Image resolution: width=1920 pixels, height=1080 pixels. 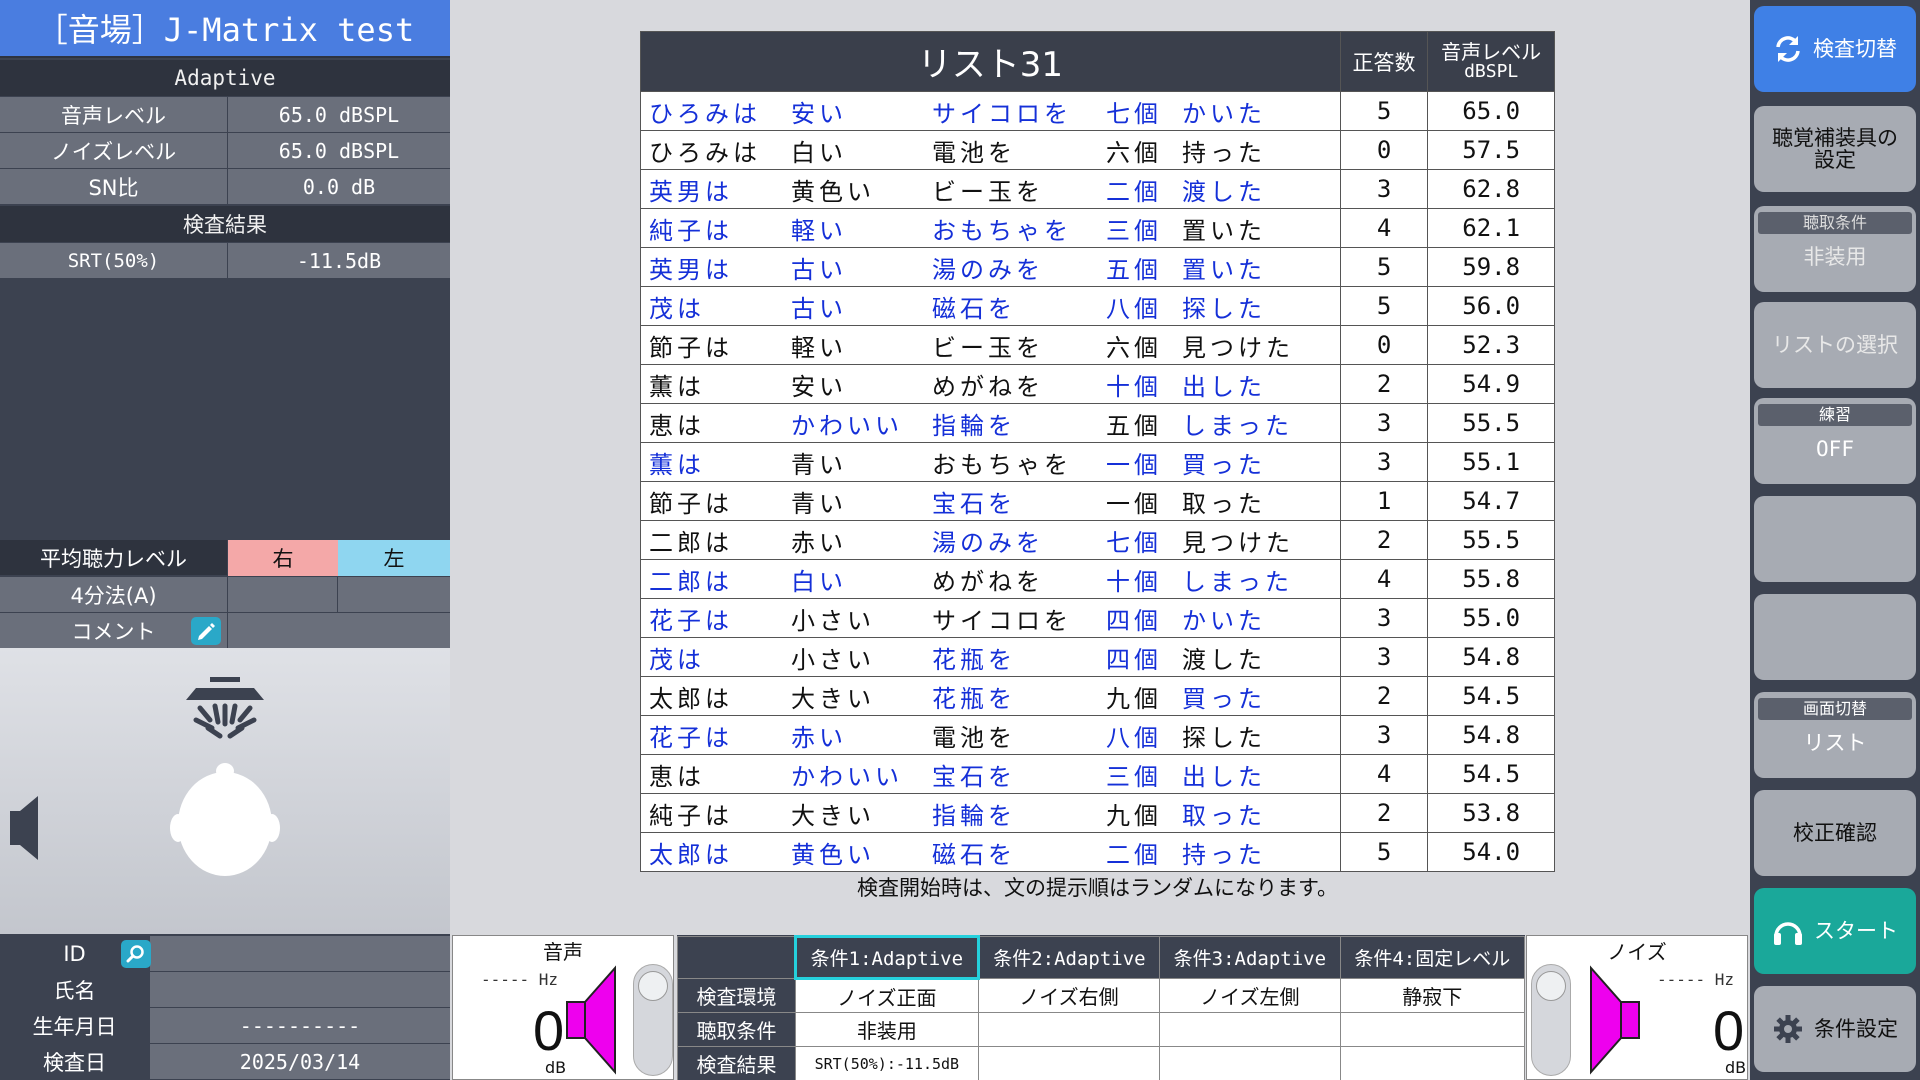 What do you see at coordinates (1491, 774) in the screenshot?
I see `presentation-level: 54.5` at bounding box center [1491, 774].